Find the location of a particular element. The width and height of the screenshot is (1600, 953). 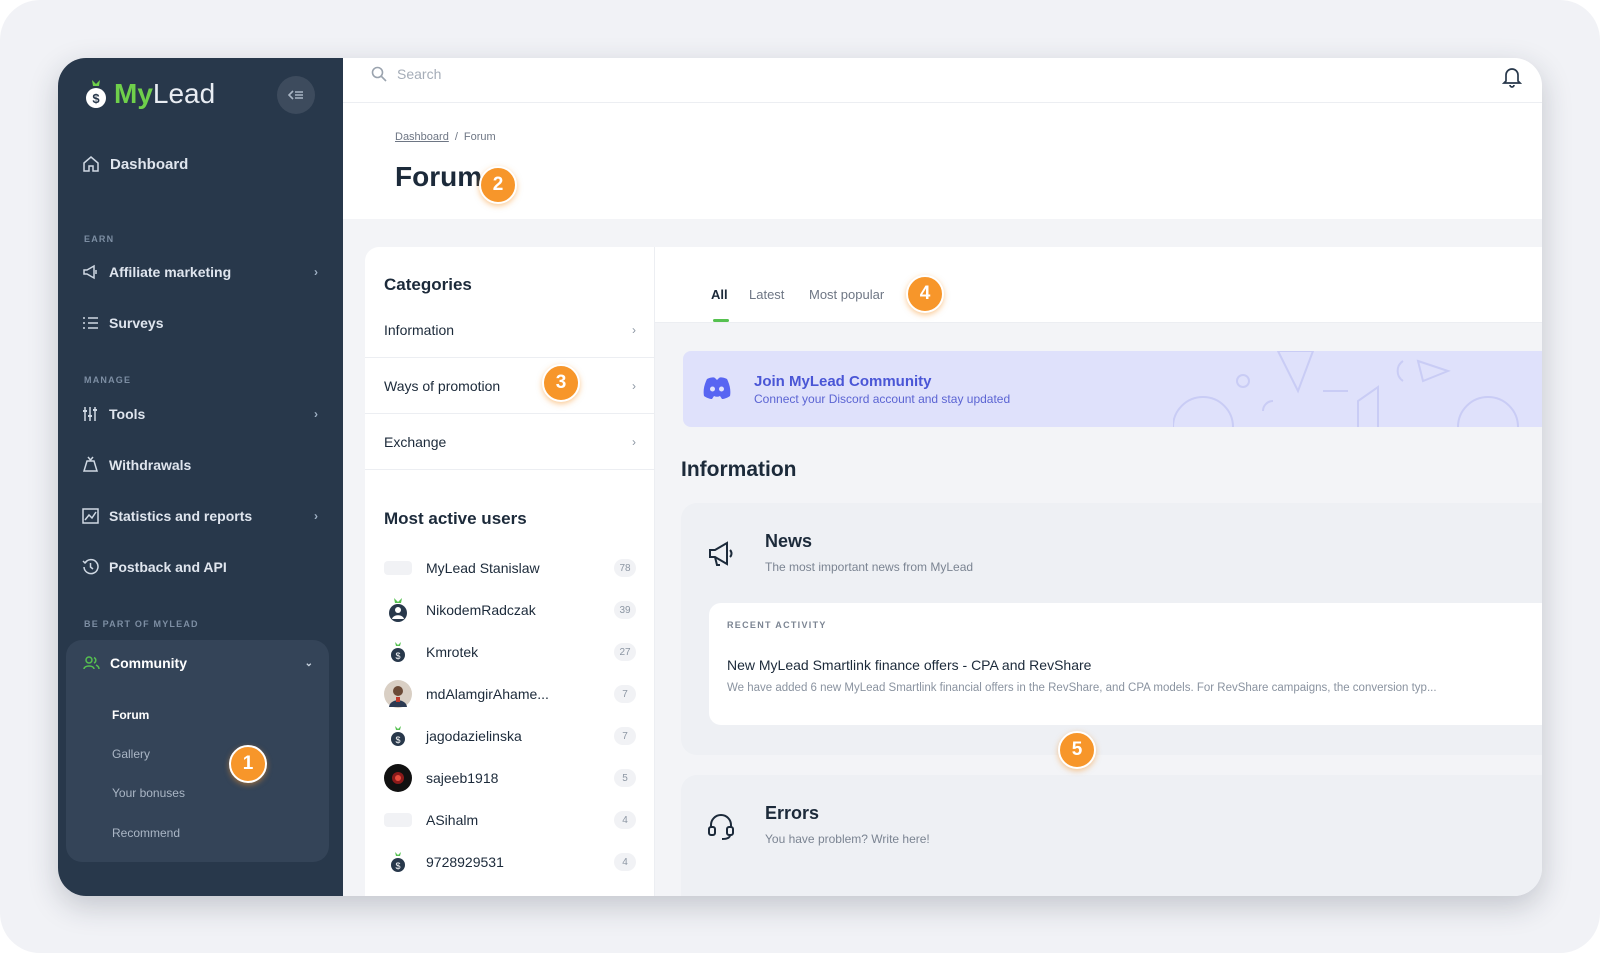

nav-tools: Tools › is located at coordinates (200, 414).